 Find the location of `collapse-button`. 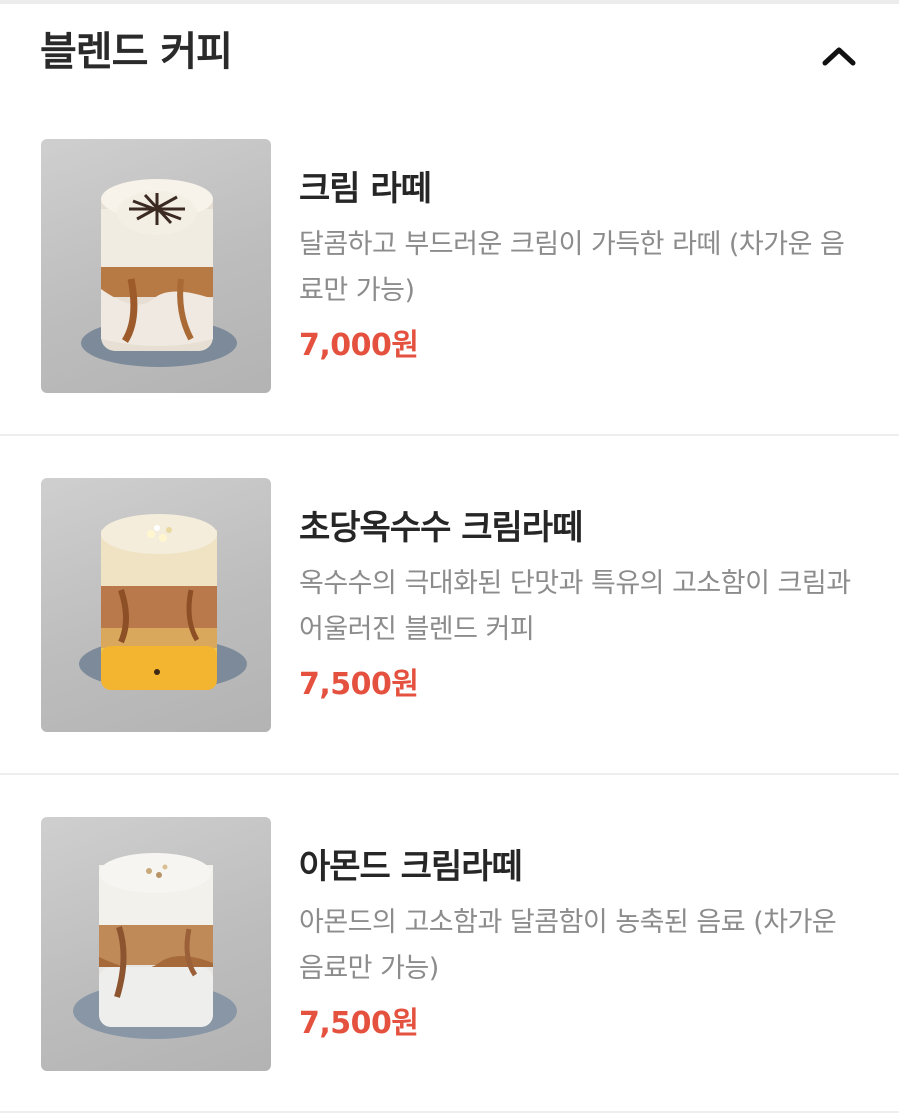

collapse-button is located at coordinates (839, 56).